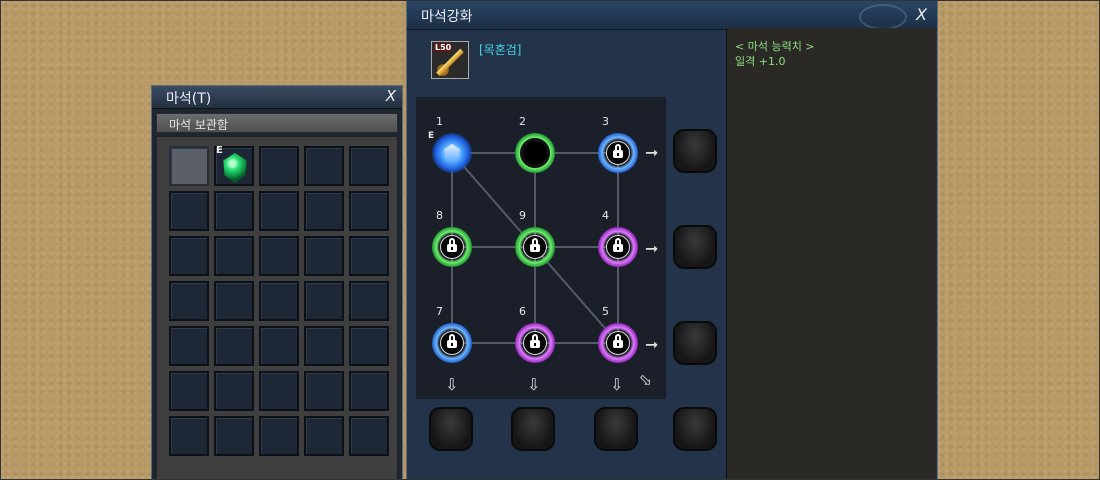 This screenshot has width=1100, height=480. Describe the element at coordinates (391, 96) in the screenshot. I see `inventory-close-icon: X` at that location.